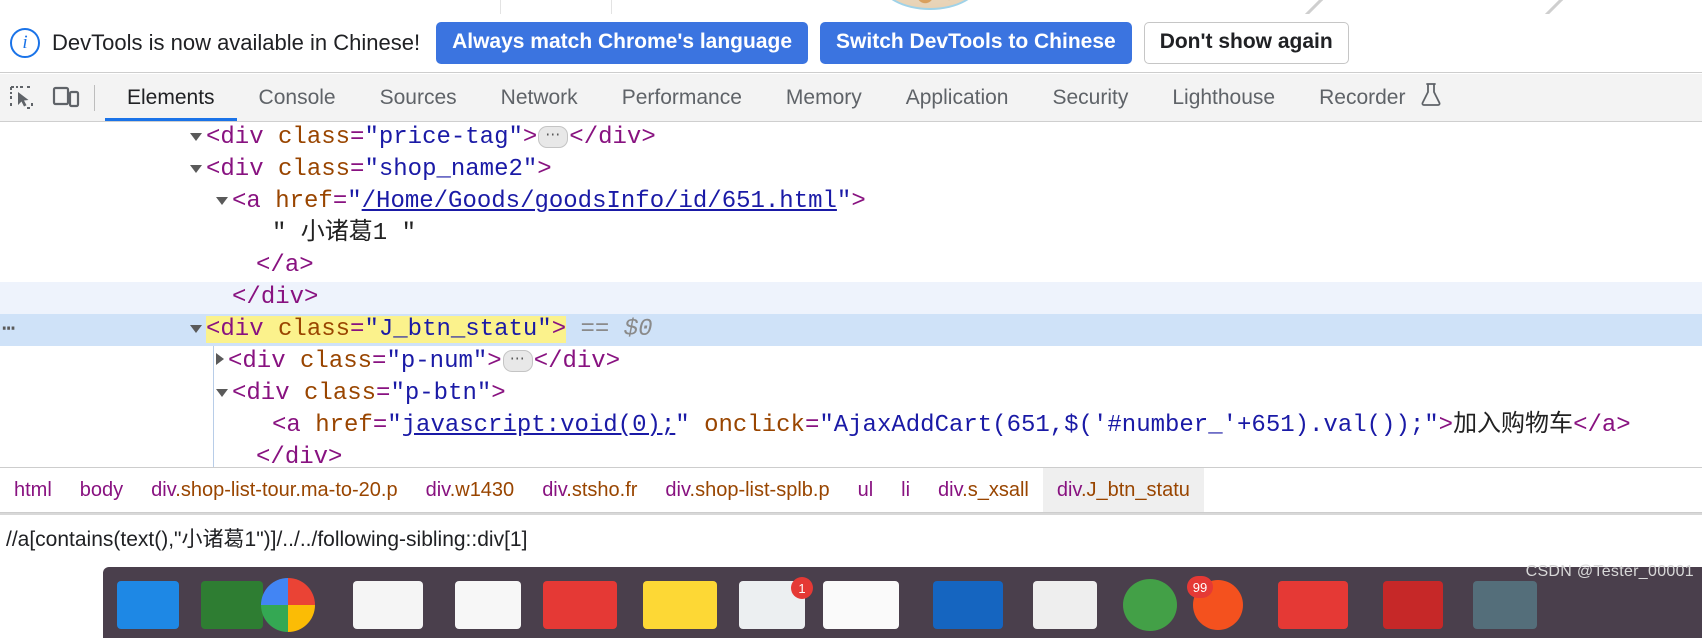 This screenshot has height=638, width=1702. What do you see at coordinates (288, 605) in the screenshot?
I see `taskbar-icon-chrome` at bounding box center [288, 605].